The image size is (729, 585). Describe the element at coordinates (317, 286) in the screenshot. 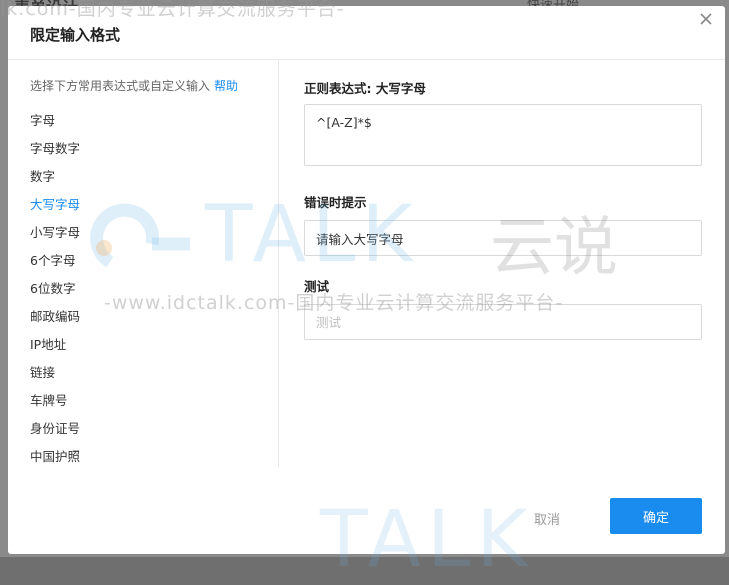

I see `test-label: 测试` at that location.